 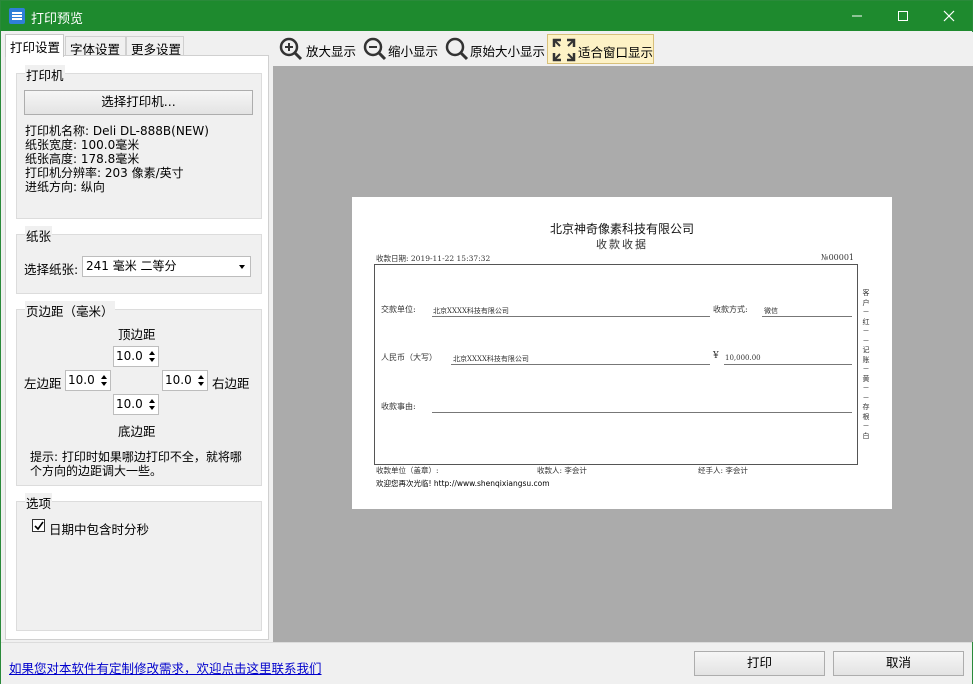 What do you see at coordinates (17, 16) in the screenshot?
I see `app-icon` at bounding box center [17, 16].